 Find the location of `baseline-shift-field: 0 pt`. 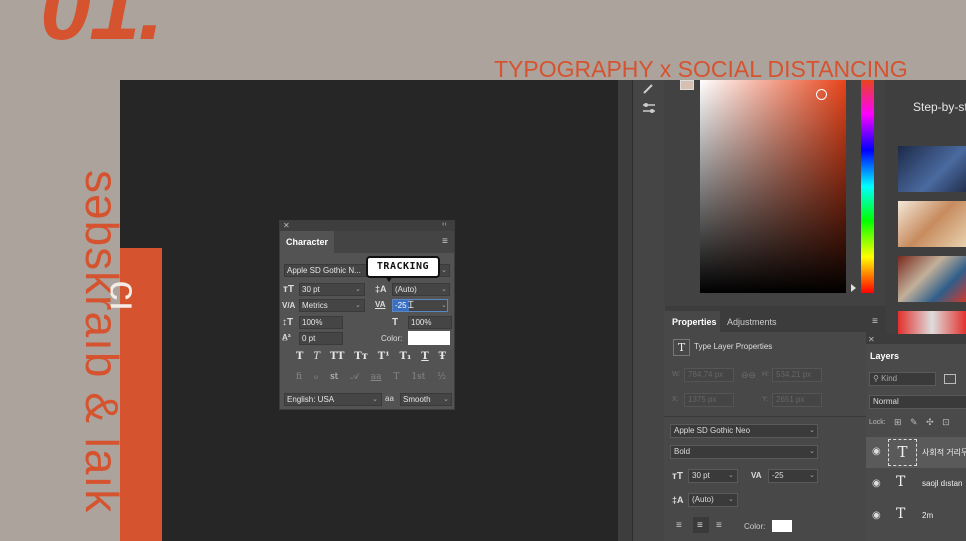

baseline-shift-field: 0 pt is located at coordinates (321, 338).